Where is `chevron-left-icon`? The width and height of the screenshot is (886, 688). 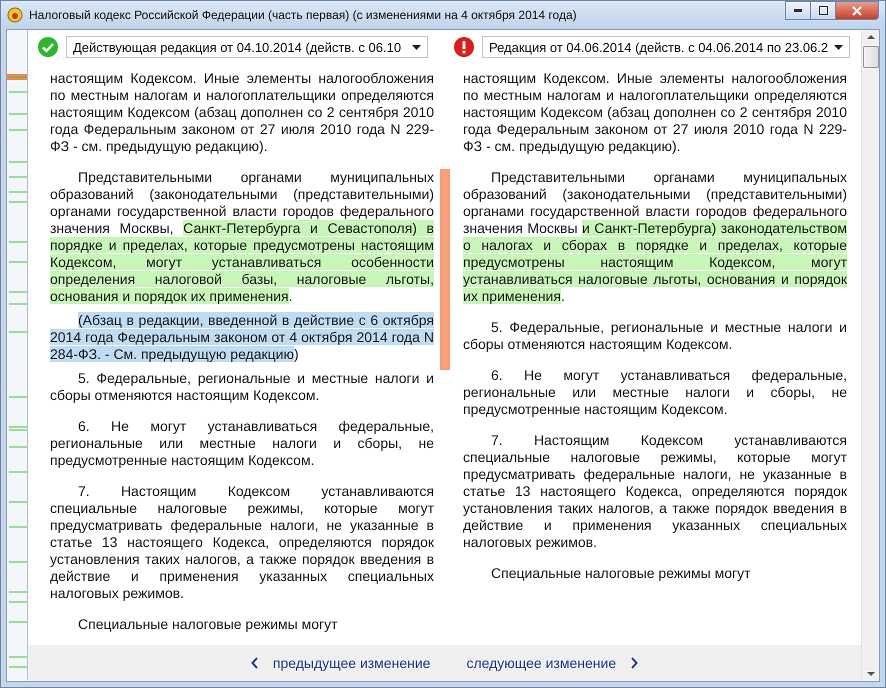 chevron-left-icon is located at coordinates (254, 663).